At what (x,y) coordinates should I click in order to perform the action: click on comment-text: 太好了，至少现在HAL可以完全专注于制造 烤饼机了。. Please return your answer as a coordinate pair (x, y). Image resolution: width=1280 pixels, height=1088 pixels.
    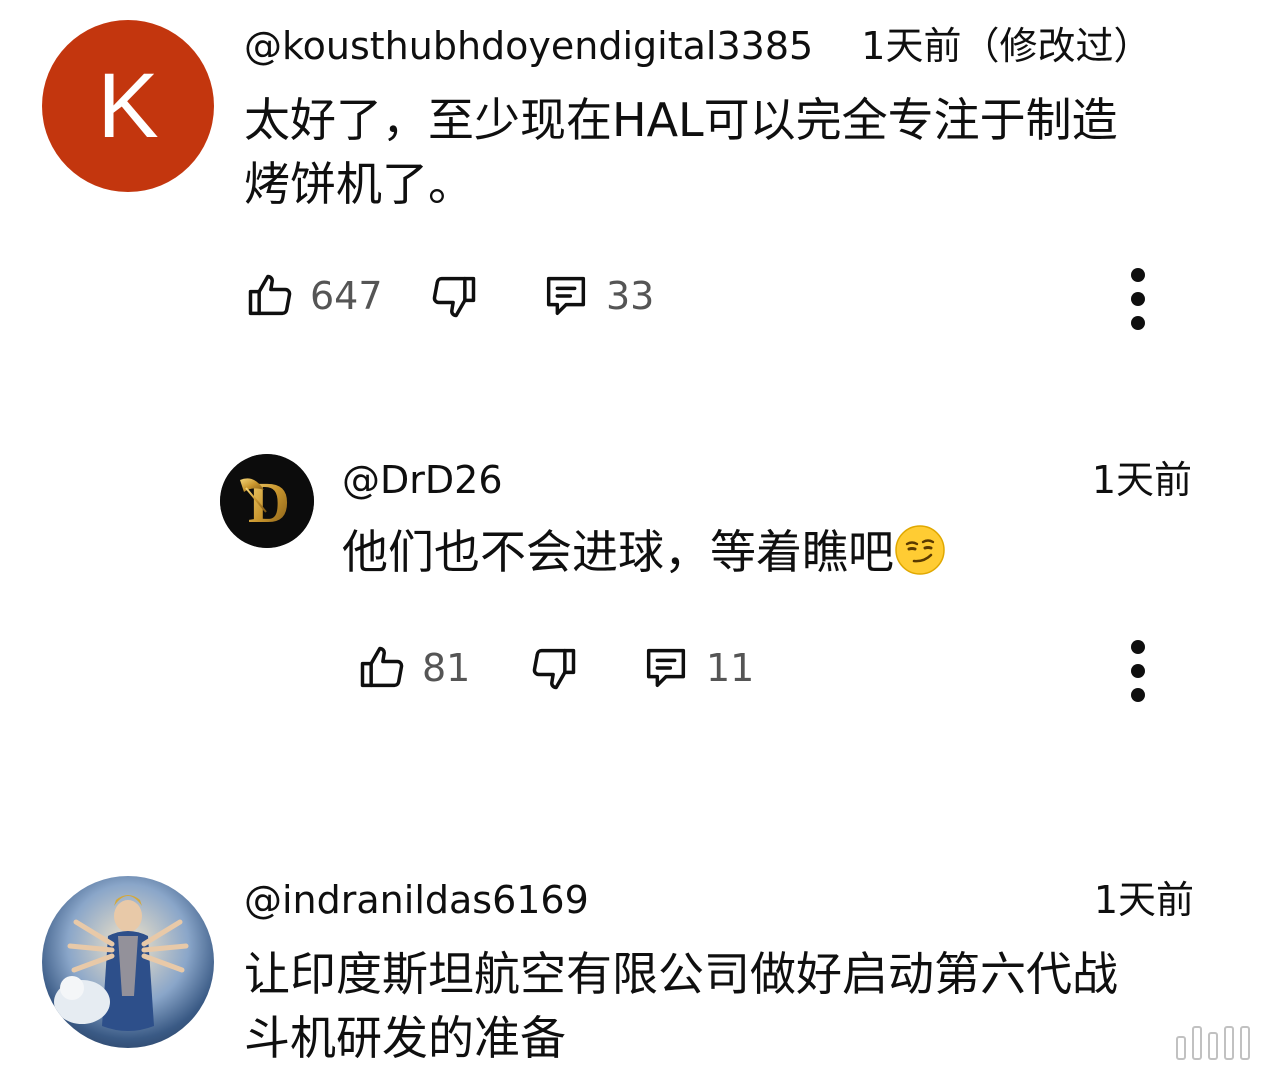
    Looking at the image, I should click on (734, 152).